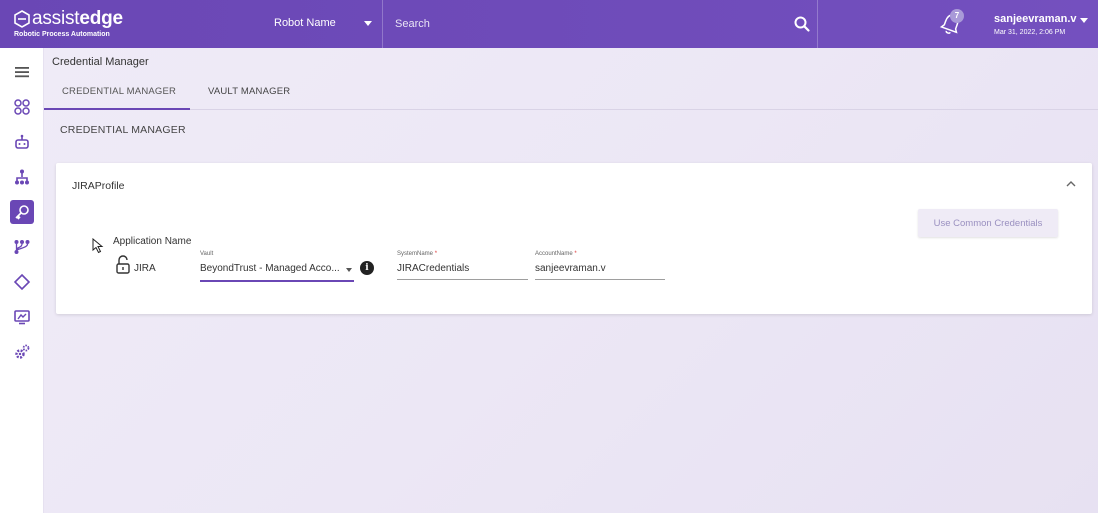  I want to click on robot-icon, so click(22, 141).